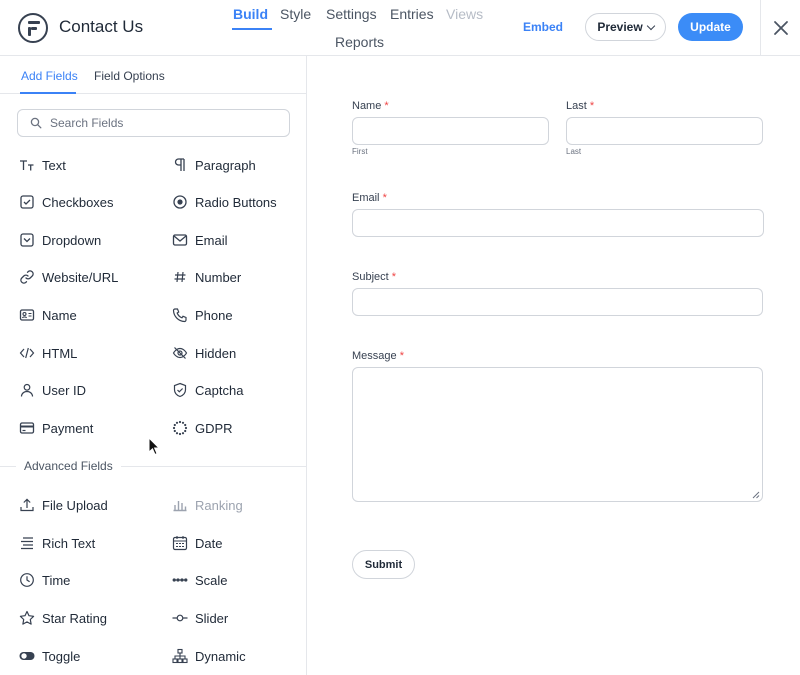  Describe the element at coordinates (180, 202) in the screenshot. I see `radio-icon` at that location.